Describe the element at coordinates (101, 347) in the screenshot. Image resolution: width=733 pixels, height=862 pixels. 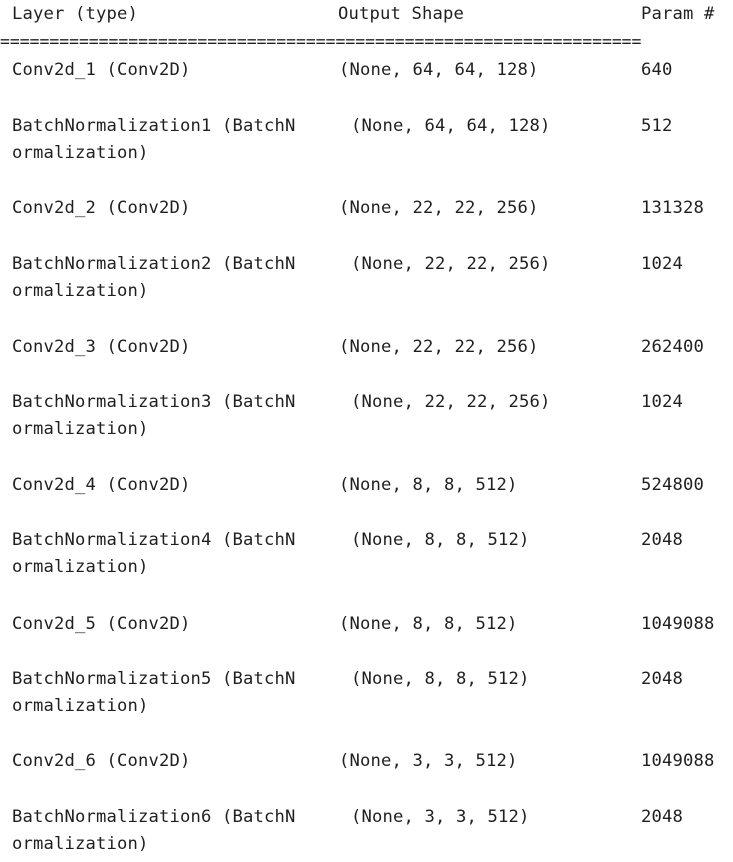
I see `layer-name: Conv2d_3 (Conv2D)` at that location.